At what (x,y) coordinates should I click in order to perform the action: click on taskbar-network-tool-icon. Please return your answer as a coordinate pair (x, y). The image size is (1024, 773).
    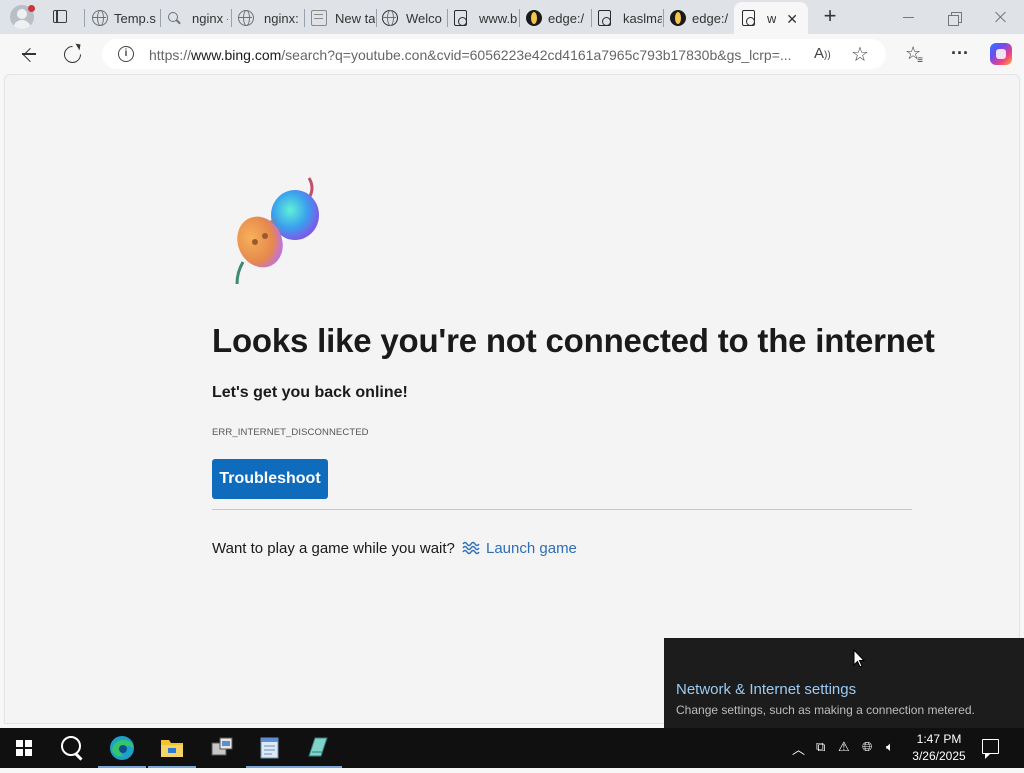
    Looking at the image, I should click on (222, 748).